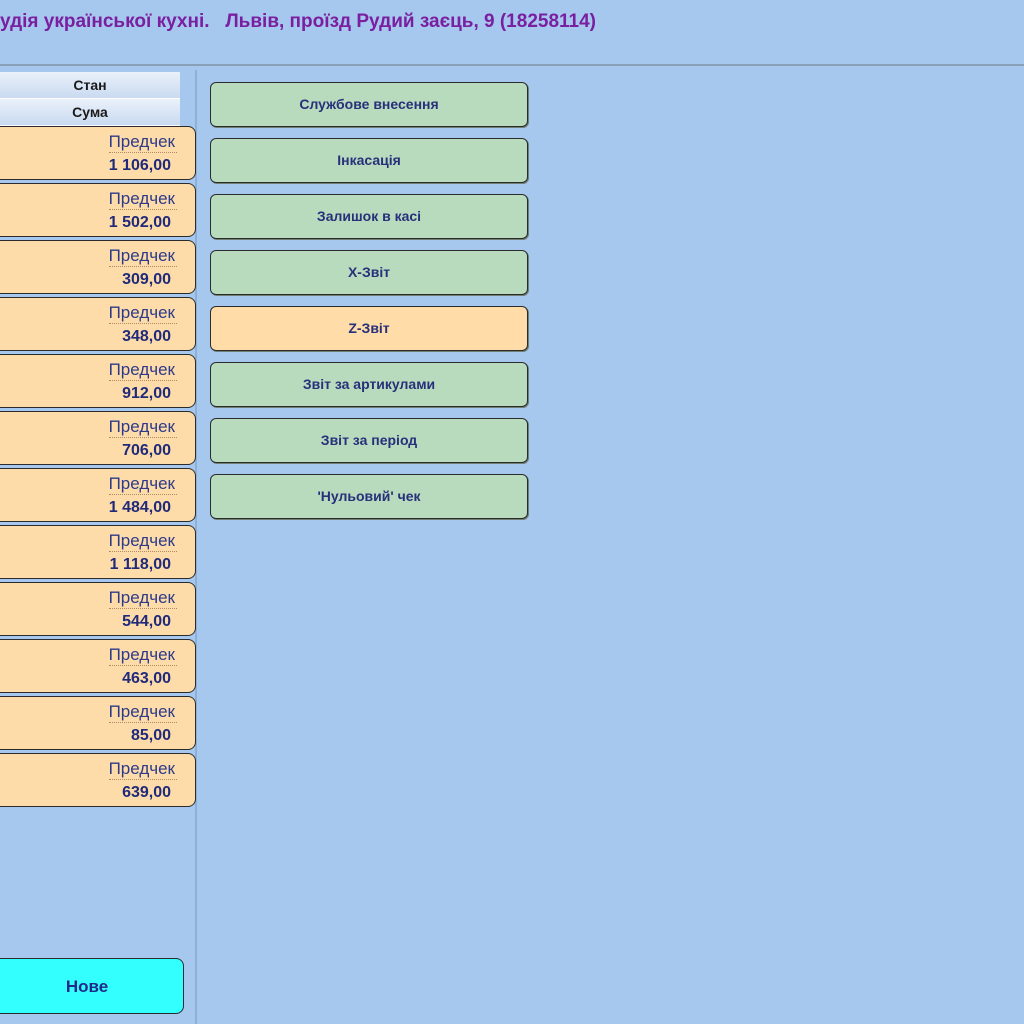  What do you see at coordinates (92, 986) in the screenshot?
I see `new-order-button: Нове` at bounding box center [92, 986].